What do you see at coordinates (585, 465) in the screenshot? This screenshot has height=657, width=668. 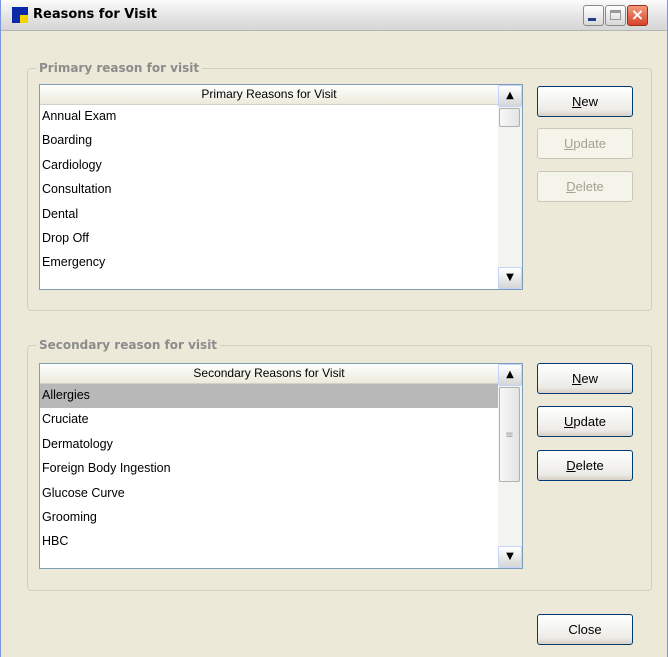 I see `secondary-delete-button: Delete` at bounding box center [585, 465].